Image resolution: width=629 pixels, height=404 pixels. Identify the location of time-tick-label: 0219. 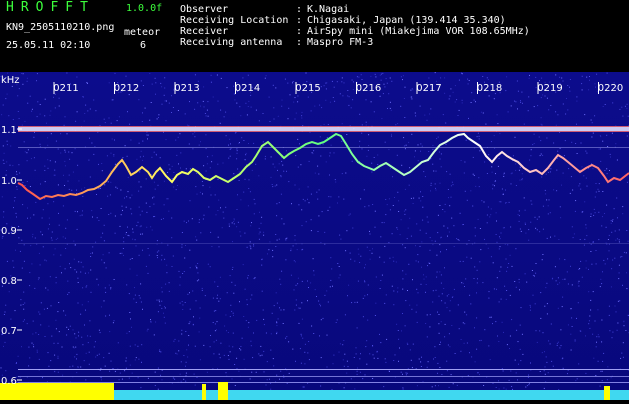
(549, 88).